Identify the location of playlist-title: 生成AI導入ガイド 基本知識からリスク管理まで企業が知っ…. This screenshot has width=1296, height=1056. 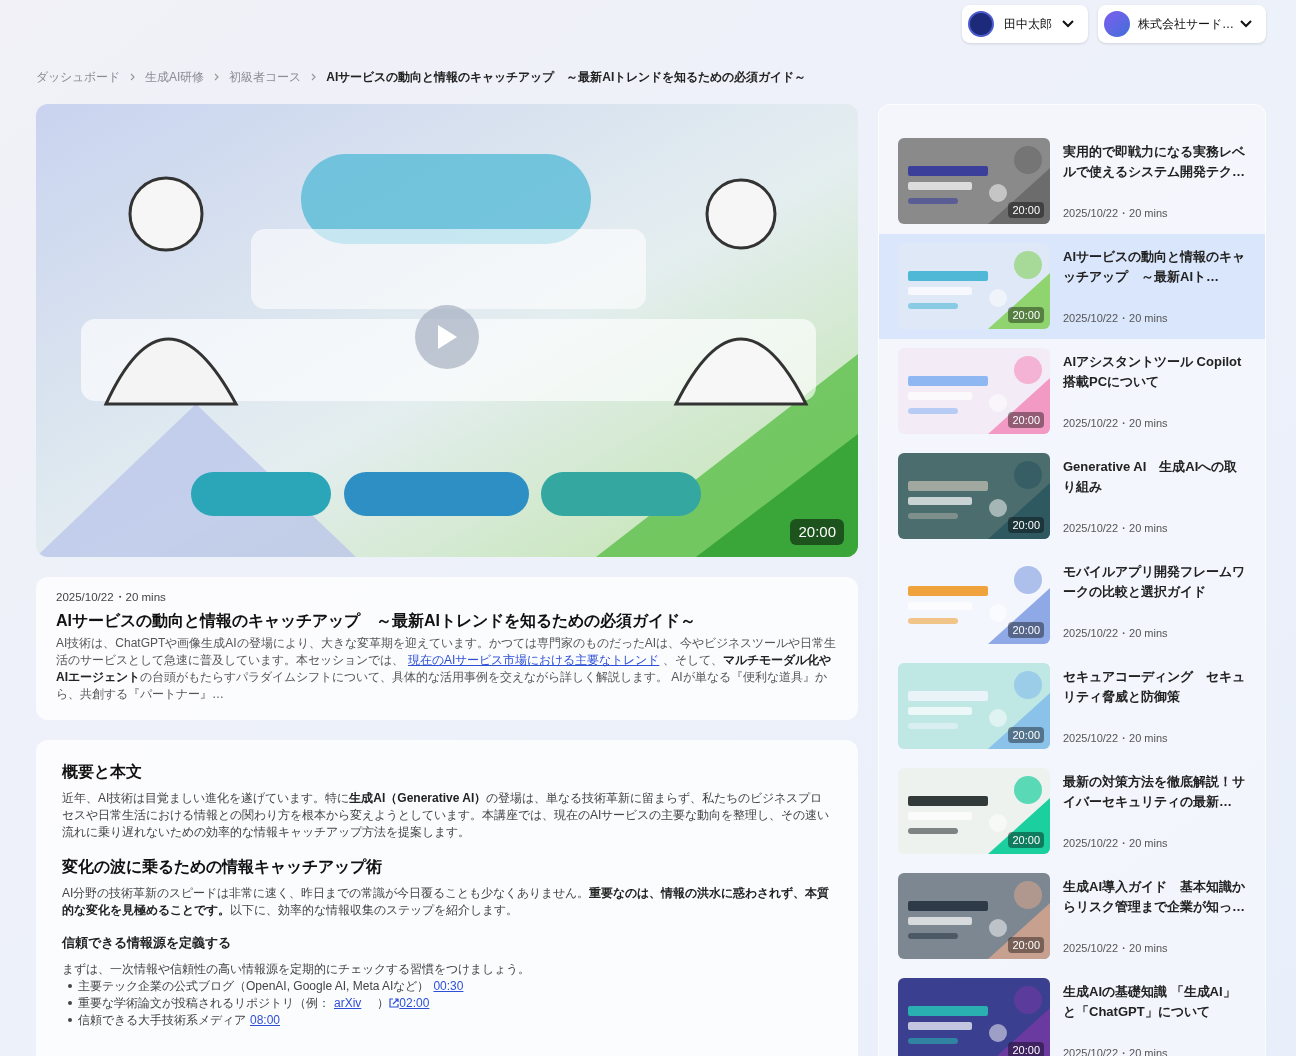
(1154, 897).